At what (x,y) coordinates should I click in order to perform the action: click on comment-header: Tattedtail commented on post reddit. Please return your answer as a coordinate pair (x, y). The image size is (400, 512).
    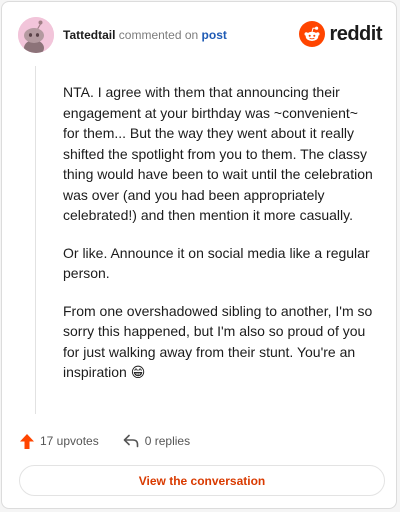
    Looking at the image, I should click on (200, 36).